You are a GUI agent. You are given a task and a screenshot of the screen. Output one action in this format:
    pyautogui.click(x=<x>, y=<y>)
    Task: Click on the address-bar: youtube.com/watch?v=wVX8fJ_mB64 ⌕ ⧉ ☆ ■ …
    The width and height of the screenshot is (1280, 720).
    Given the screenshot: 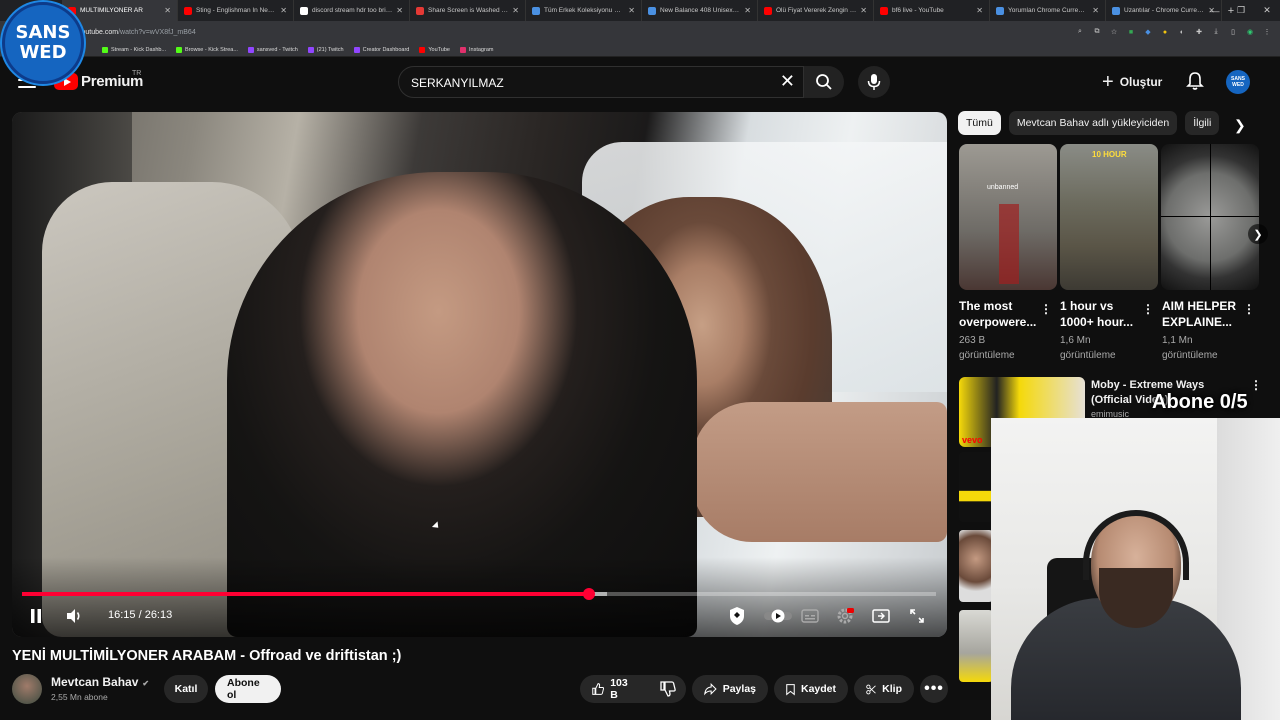 What is the action you would take?
    pyautogui.click(x=640, y=32)
    